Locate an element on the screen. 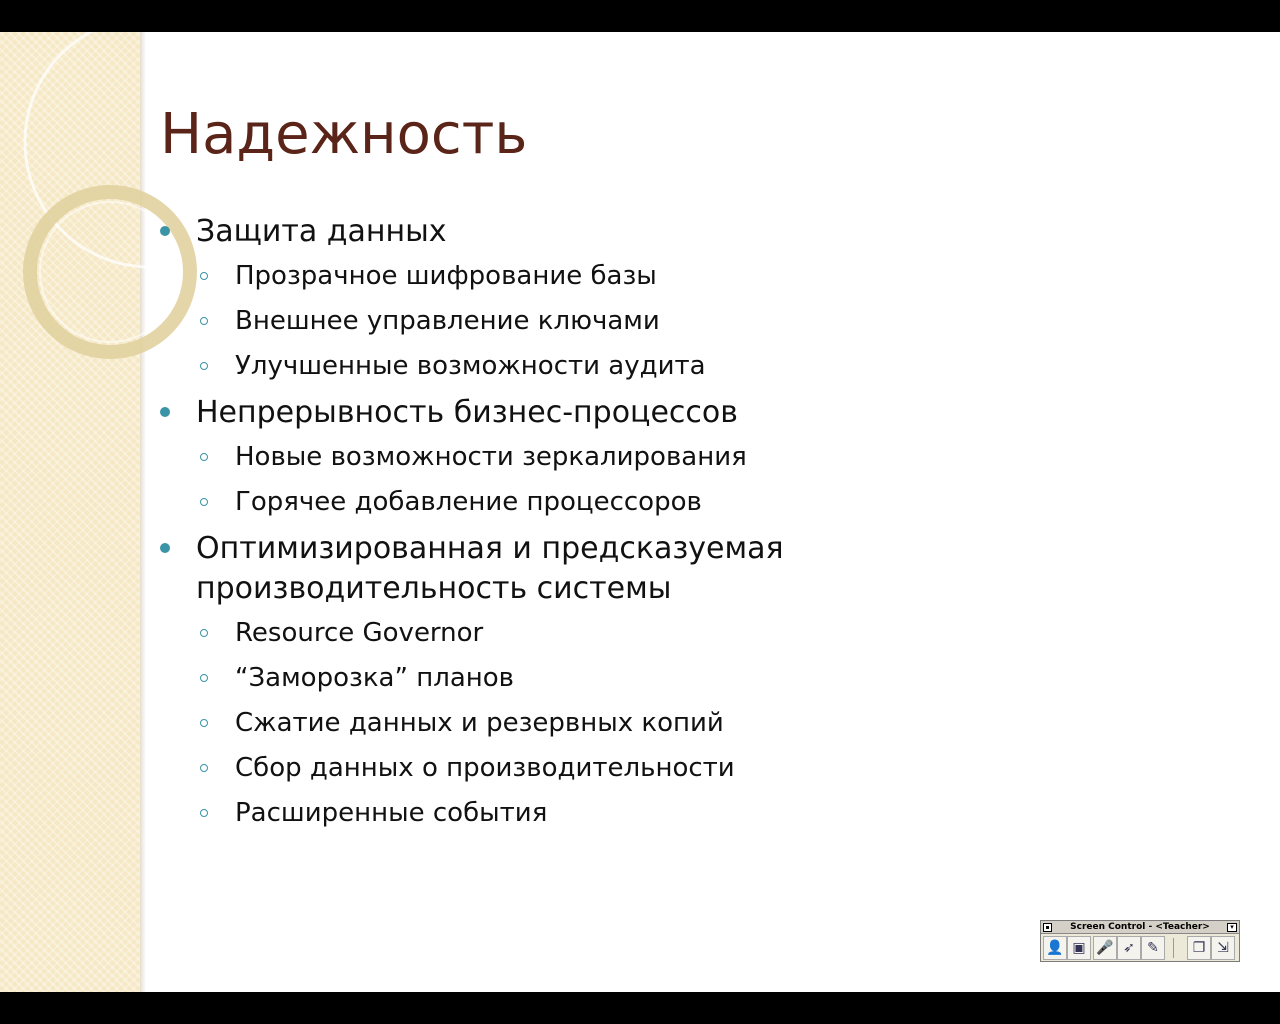 This screenshot has height=1024, width=1280. pen-icon: ✎ is located at coordinates (1153, 948).